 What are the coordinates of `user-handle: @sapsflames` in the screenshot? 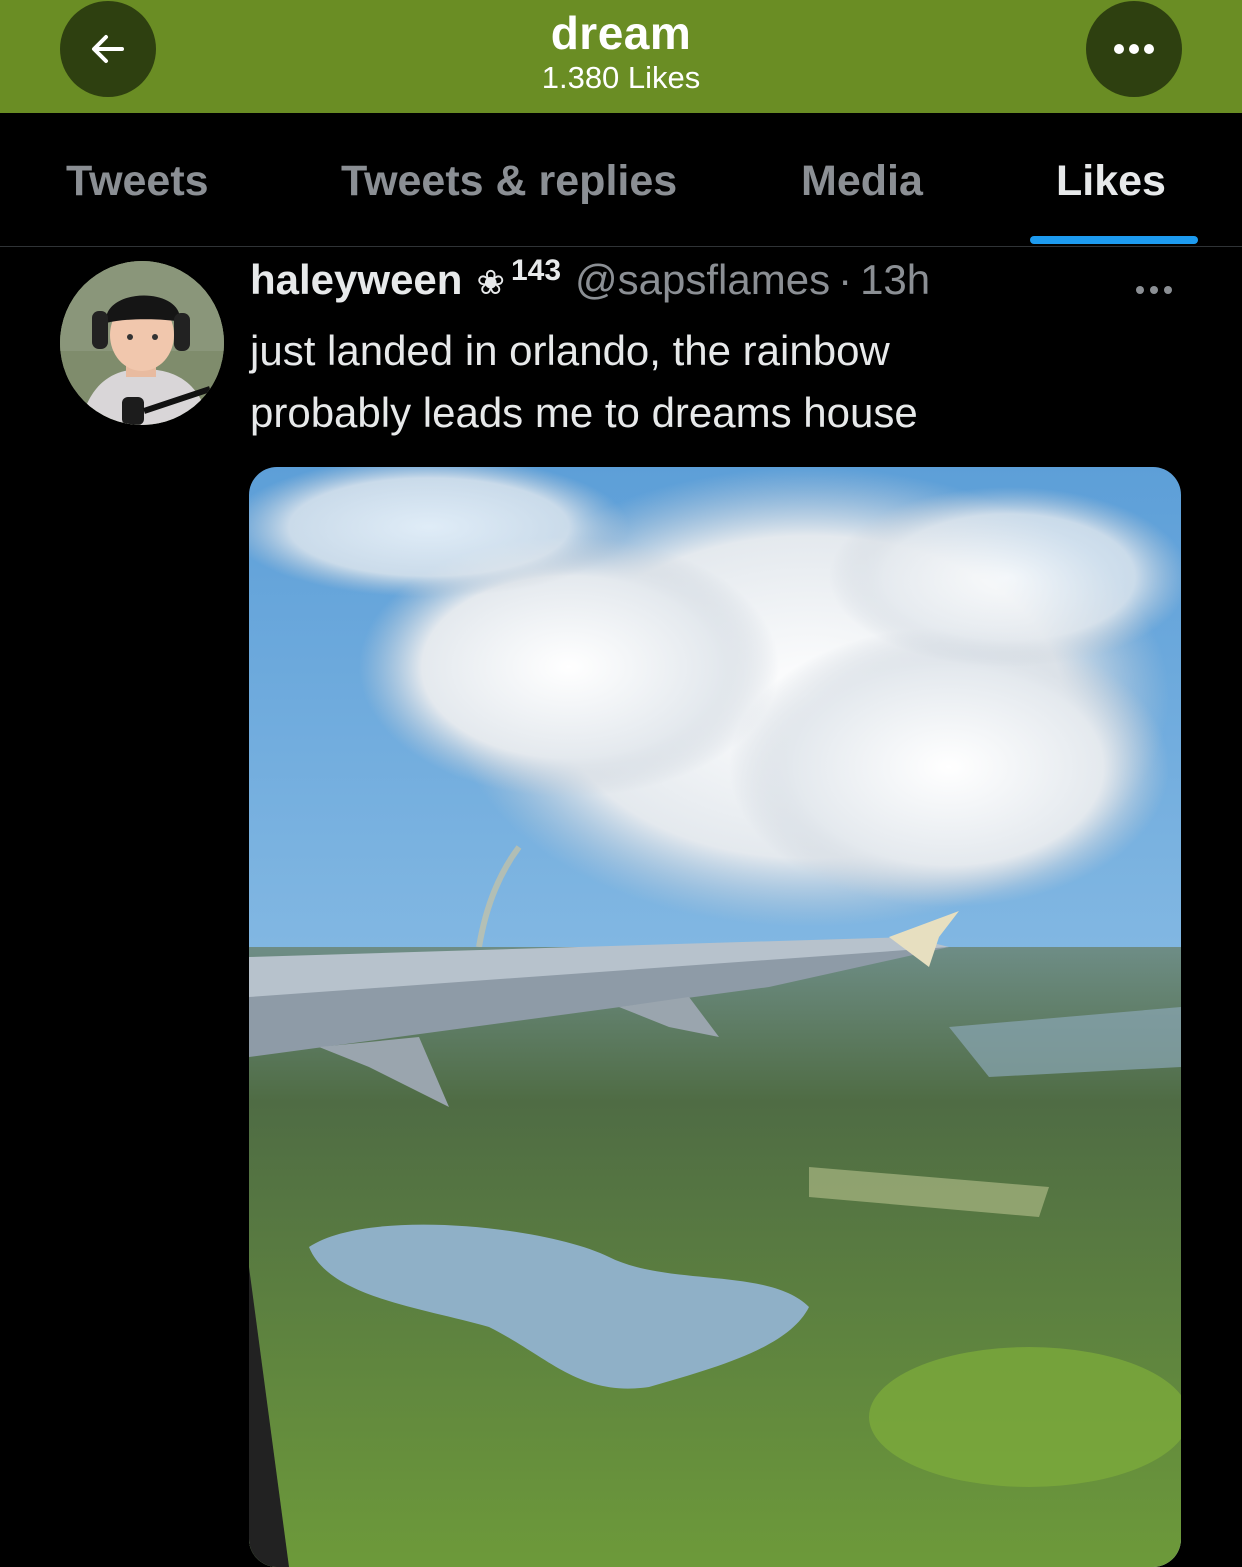 It's located at (702, 280).